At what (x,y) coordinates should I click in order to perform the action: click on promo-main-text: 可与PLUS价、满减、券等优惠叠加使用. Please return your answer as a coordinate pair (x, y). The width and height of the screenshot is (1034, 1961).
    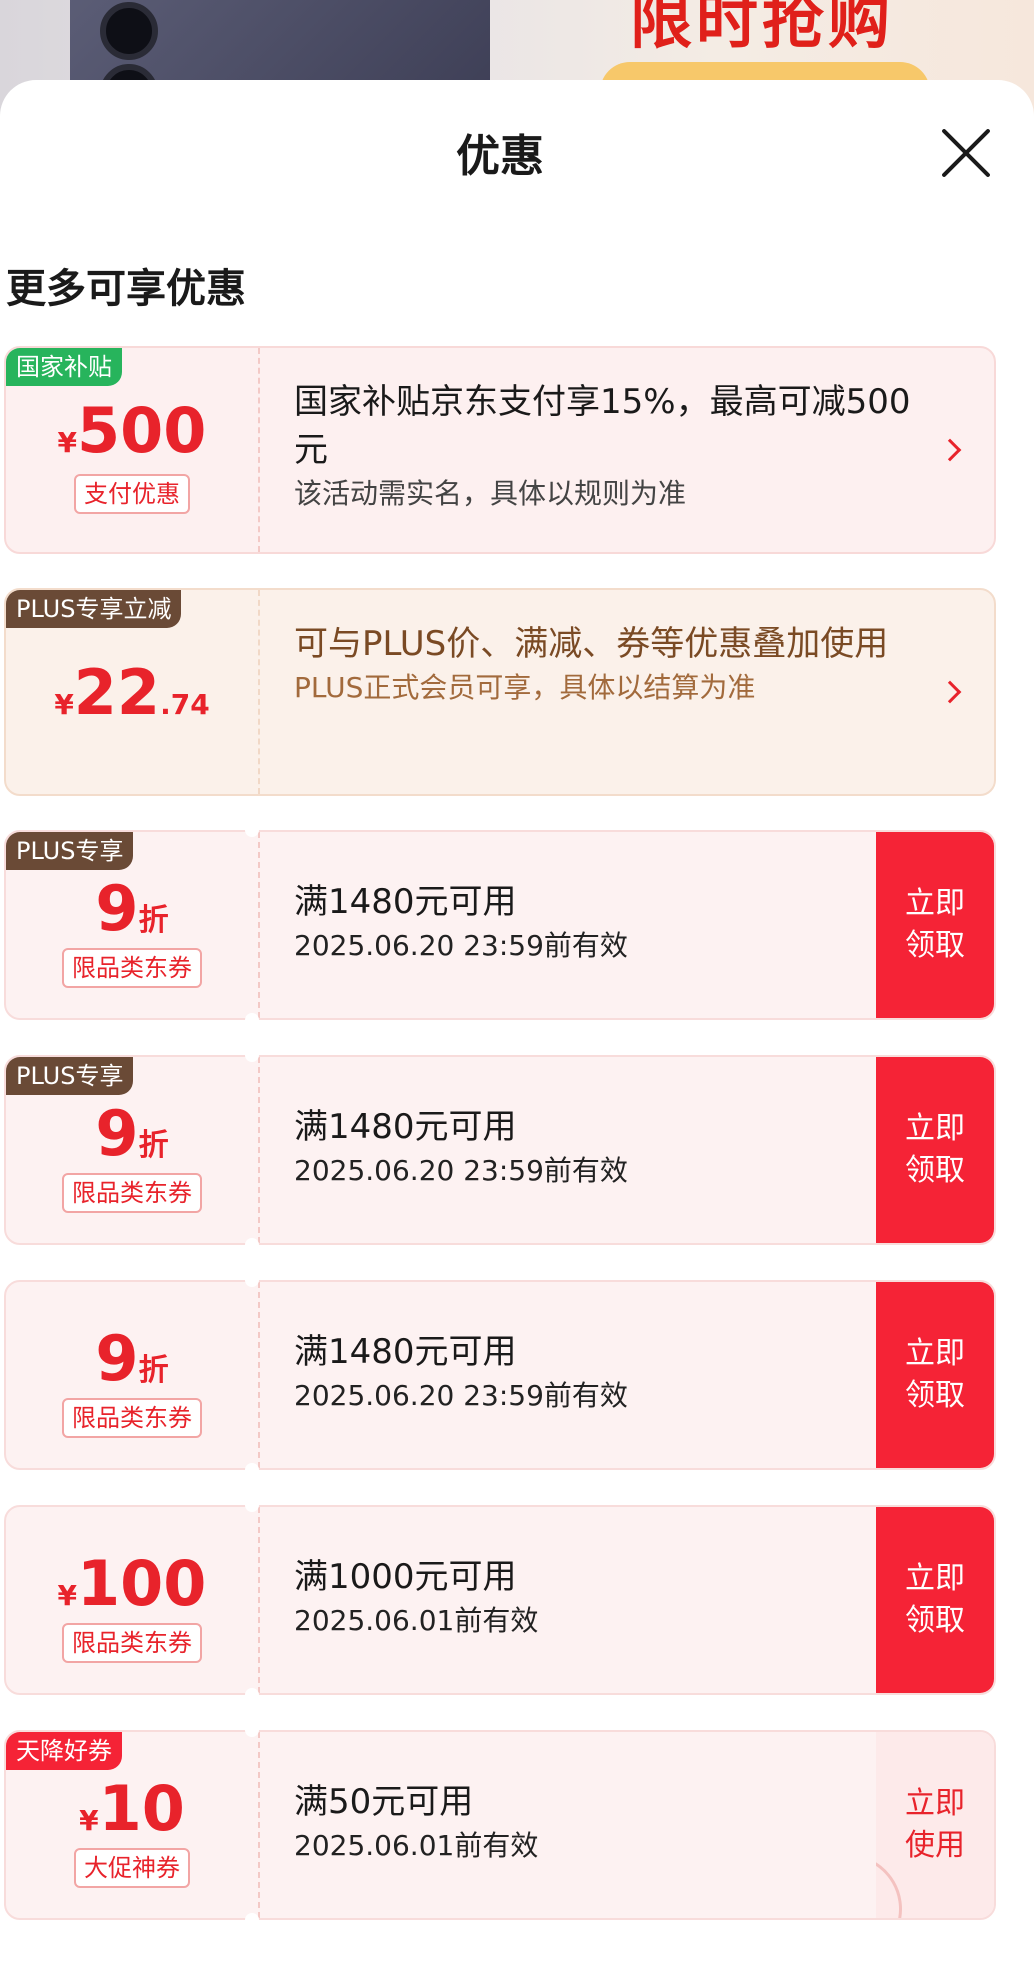
    Looking at the image, I should click on (591, 644).